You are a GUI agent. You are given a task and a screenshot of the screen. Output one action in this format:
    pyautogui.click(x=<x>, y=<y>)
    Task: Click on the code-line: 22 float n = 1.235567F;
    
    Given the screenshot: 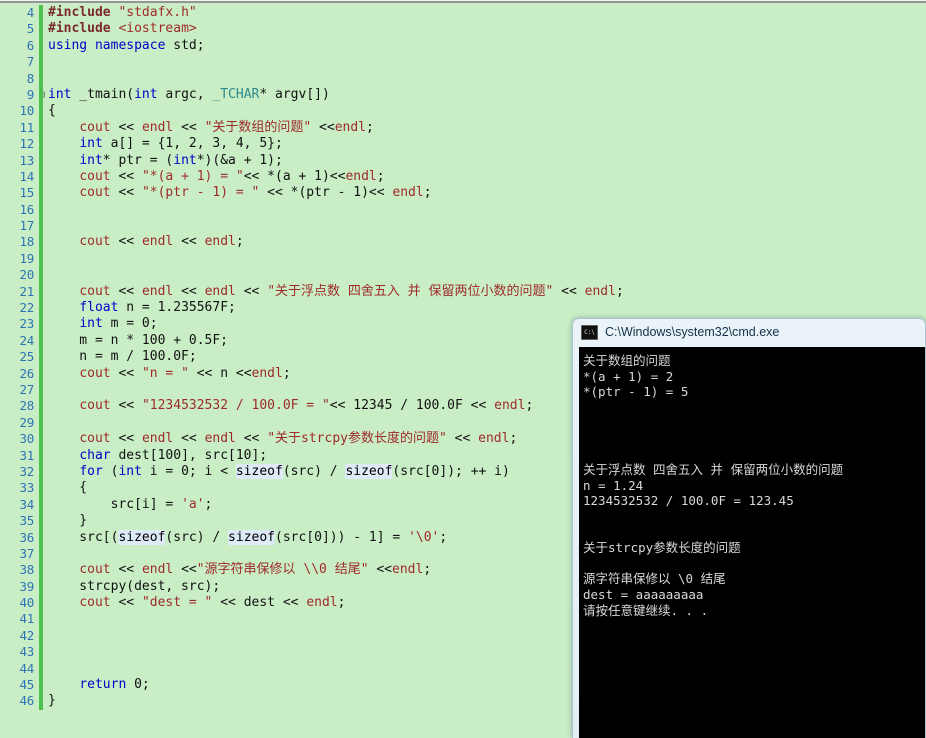 What is the action you would take?
    pyautogui.click(x=463, y=308)
    